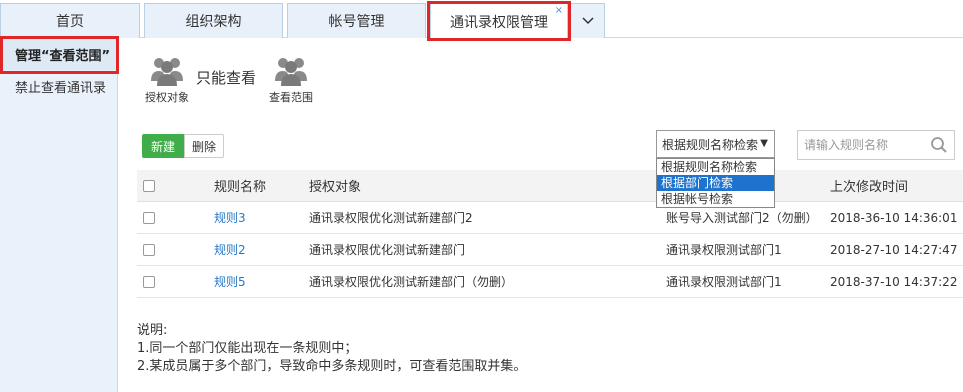  I want to click on modified-time-cell: 2018-37-10 14:37:22, so click(894, 281).